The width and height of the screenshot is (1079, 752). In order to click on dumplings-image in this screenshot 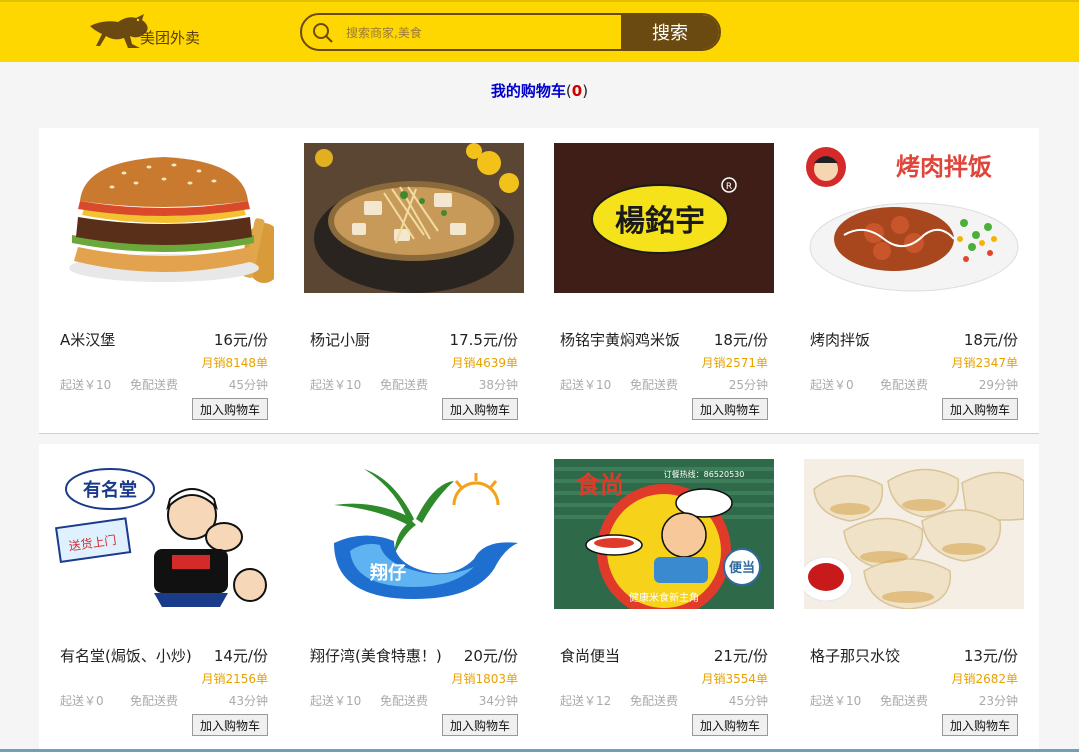, I will do `click(914, 534)`.